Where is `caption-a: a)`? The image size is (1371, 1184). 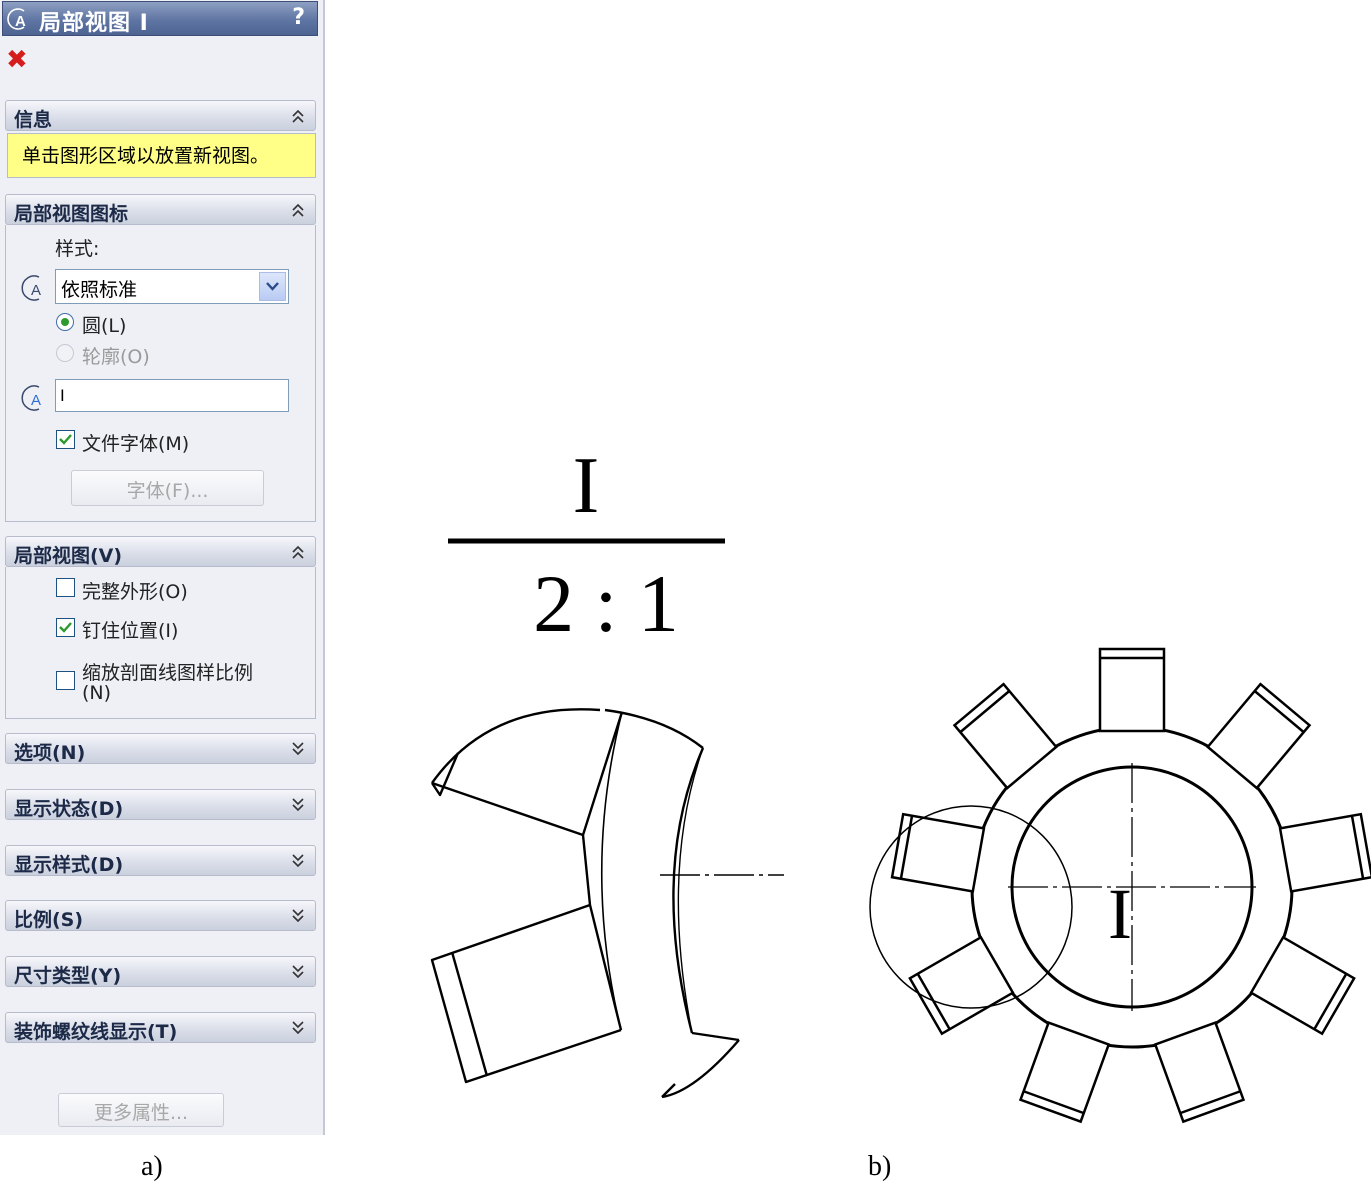
caption-a: a) is located at coordinates (152, 1166).